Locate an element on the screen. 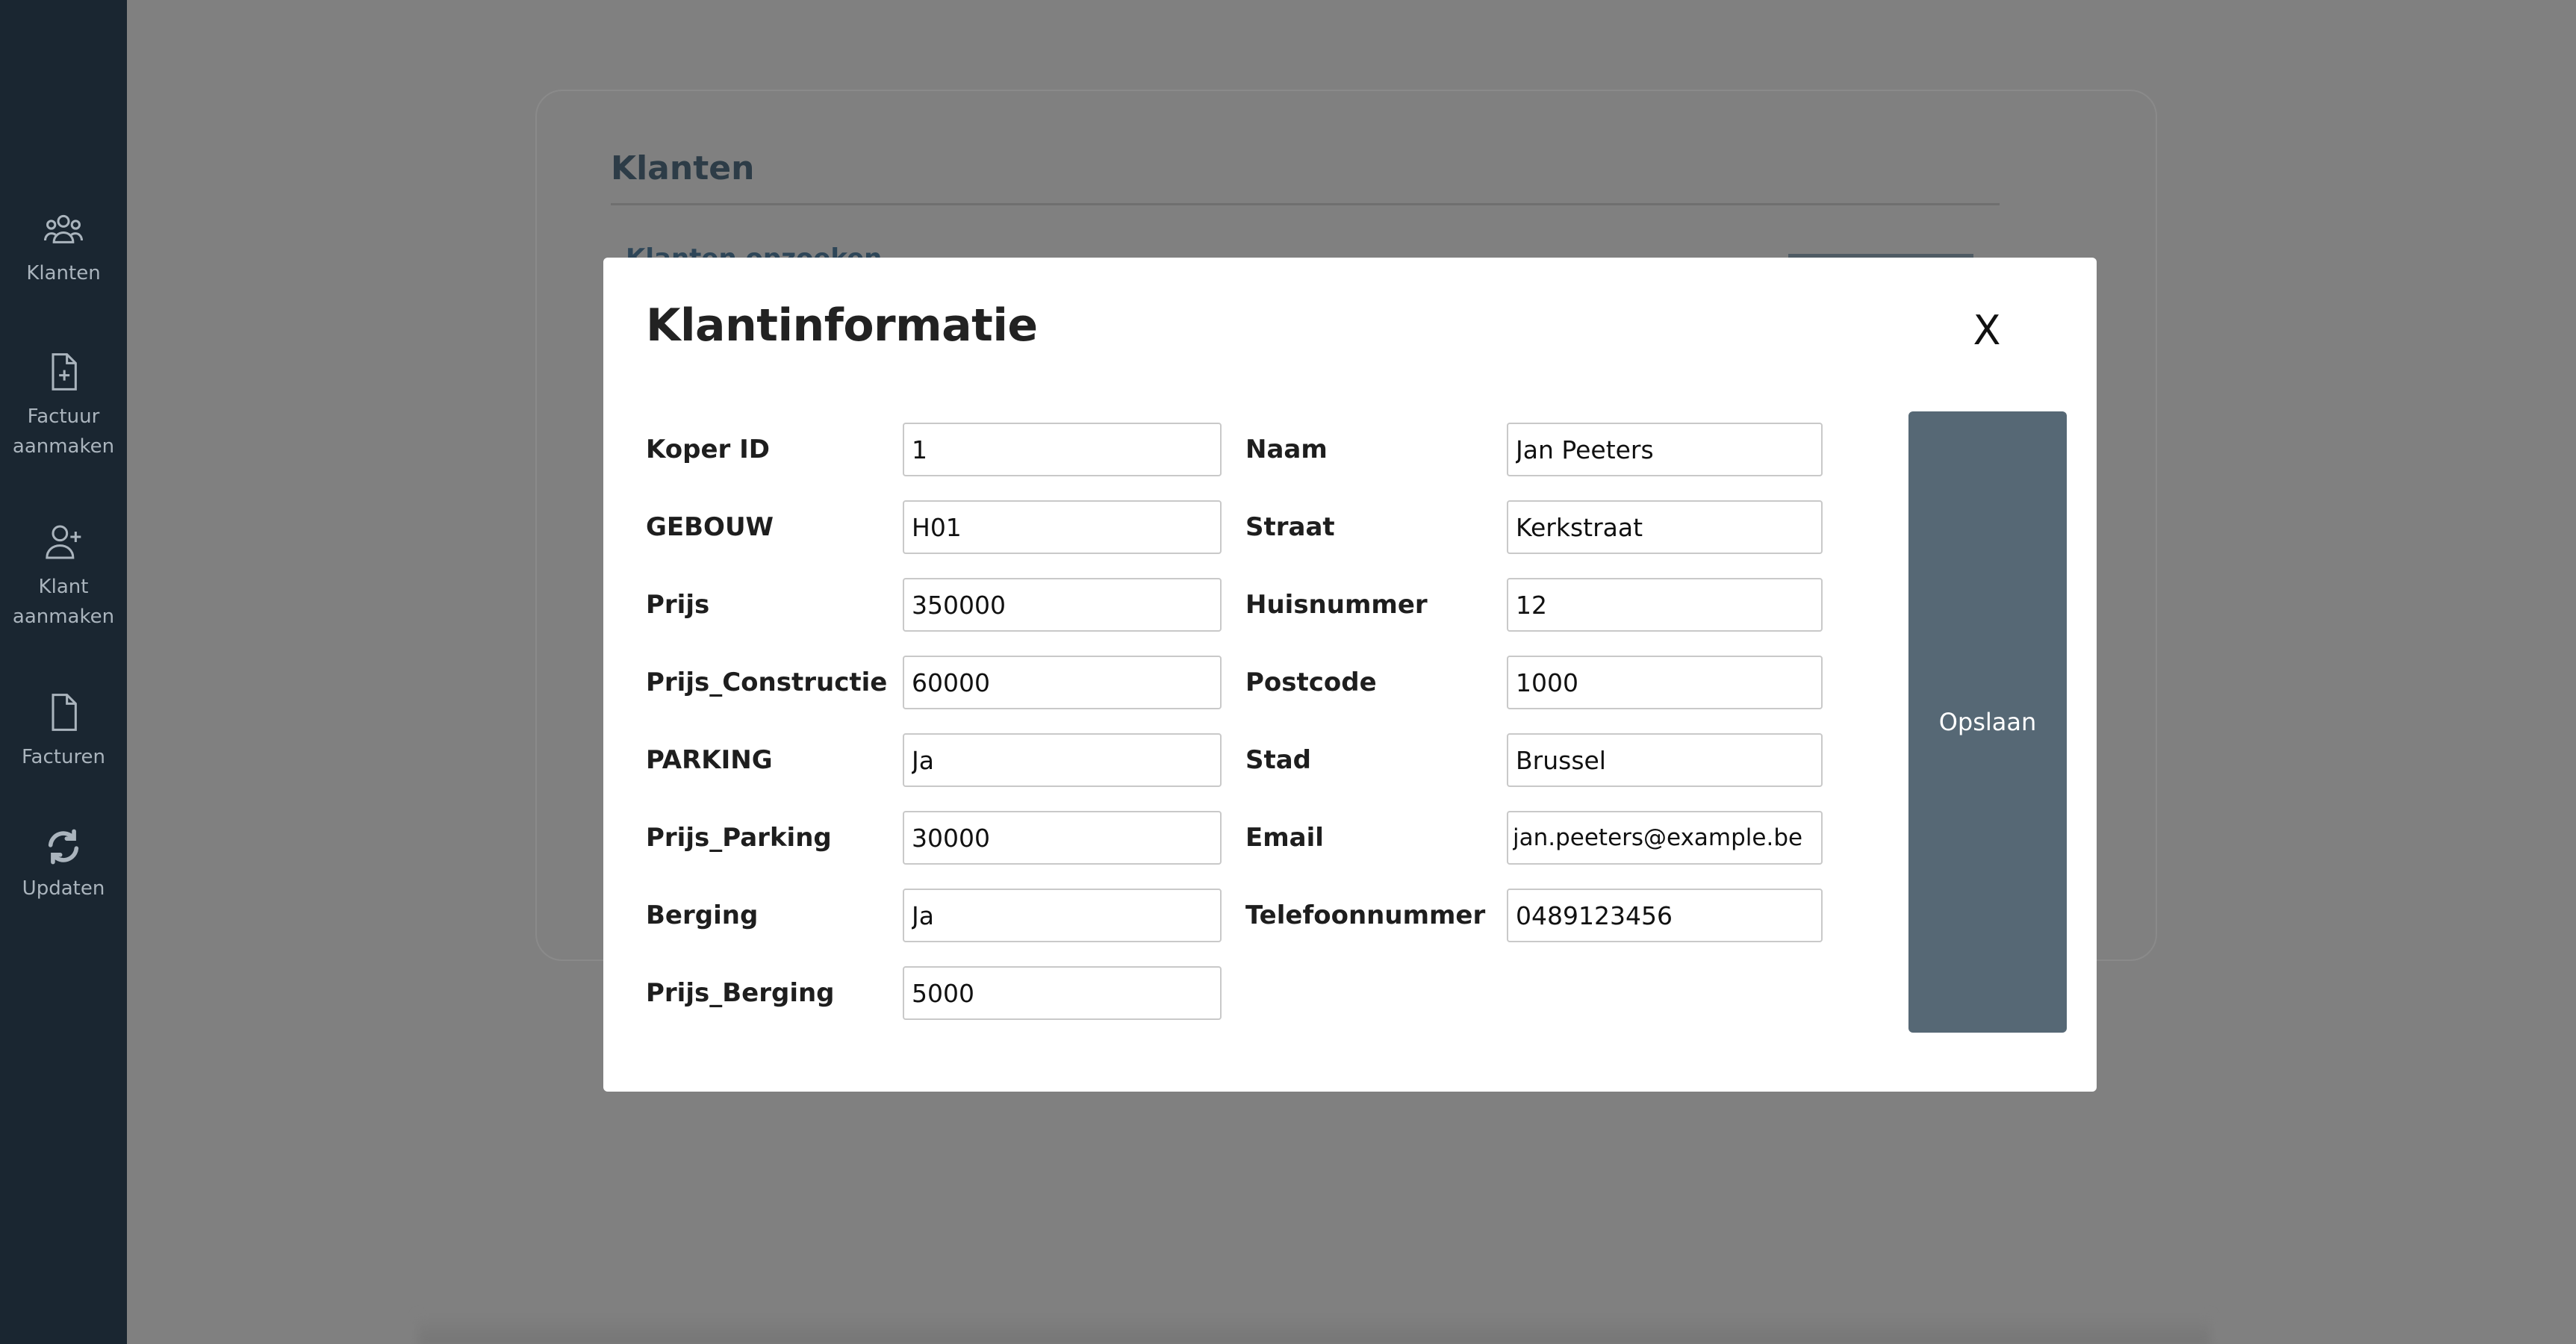 The image size is (2576, 1344). sidebar-item-label: Updaten is located at coordinates (63, 888).